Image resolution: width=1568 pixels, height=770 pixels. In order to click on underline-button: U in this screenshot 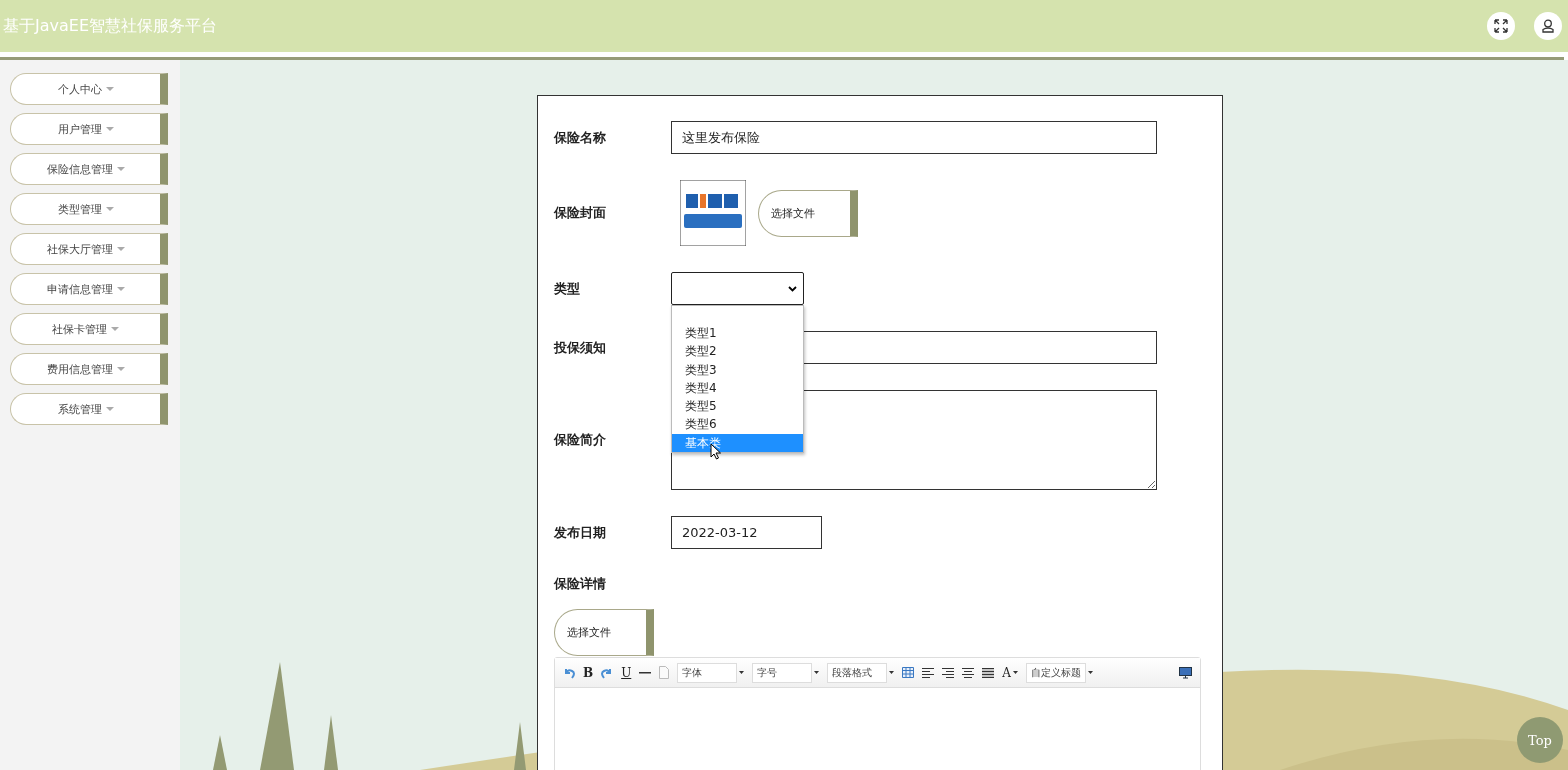, I will do `click(626, 672)`.